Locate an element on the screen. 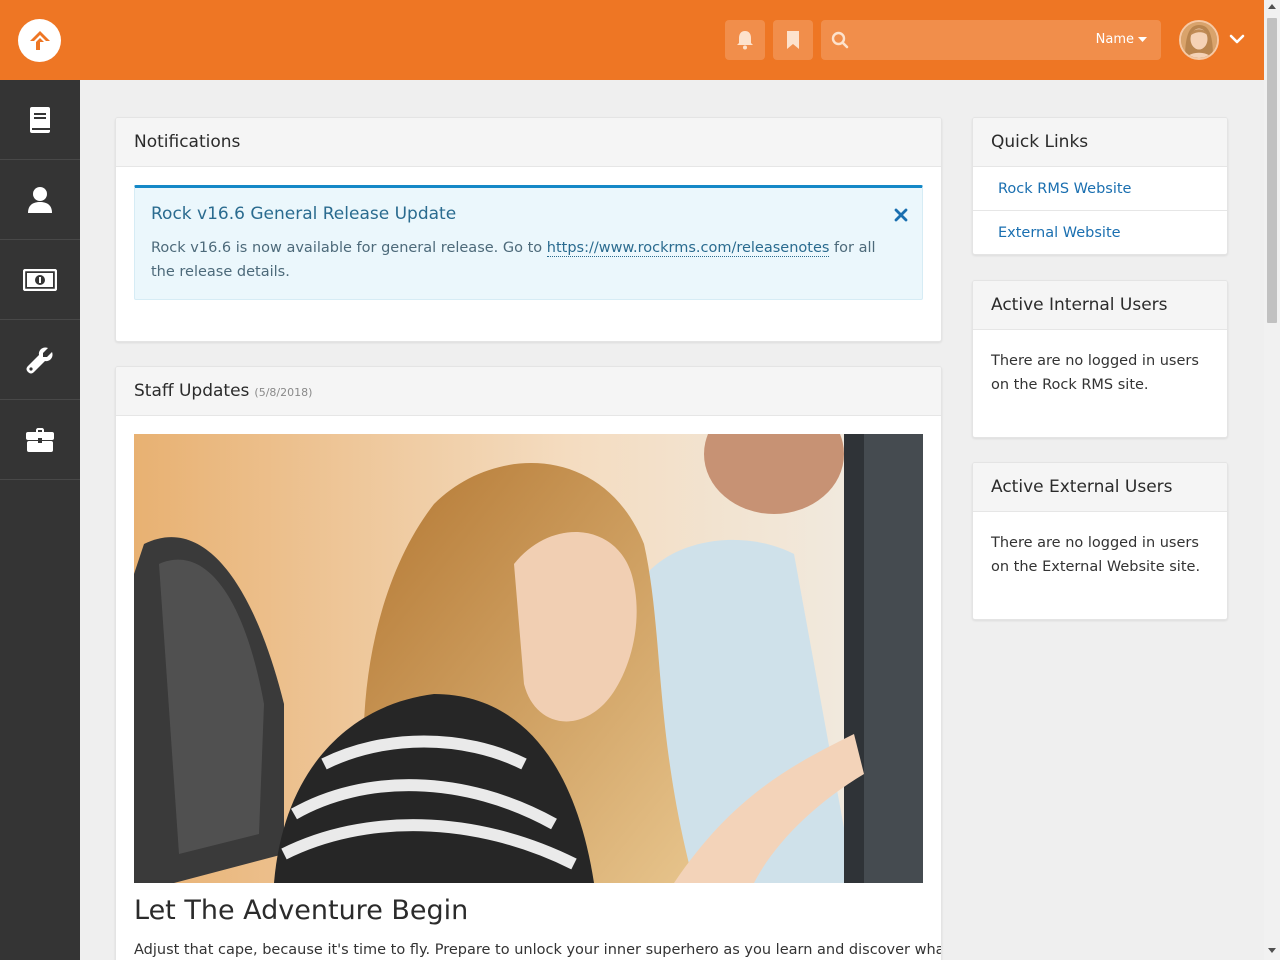 The image size is (1280, 960). panel-title: Active External Users is located at coordinates (1082, 487).